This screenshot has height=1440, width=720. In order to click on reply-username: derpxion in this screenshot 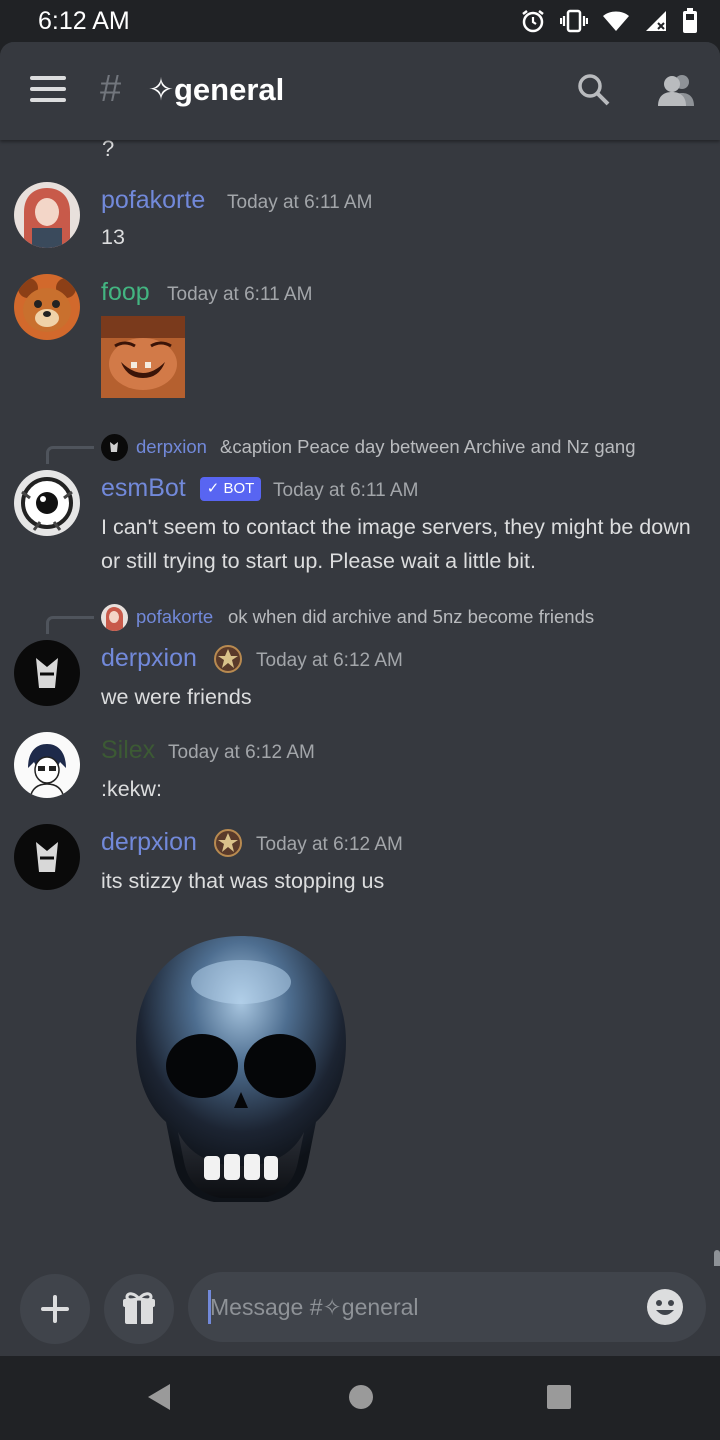, I will do `click(171, 447)`.